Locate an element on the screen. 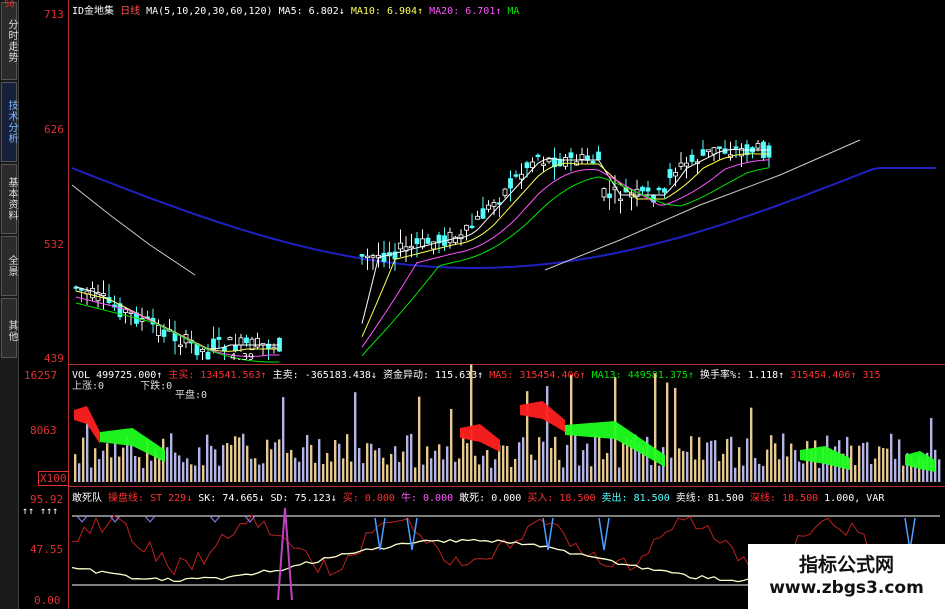 The width and height of the screenshot is (945, 609). ma20-line is located at coordinates (177, 326).